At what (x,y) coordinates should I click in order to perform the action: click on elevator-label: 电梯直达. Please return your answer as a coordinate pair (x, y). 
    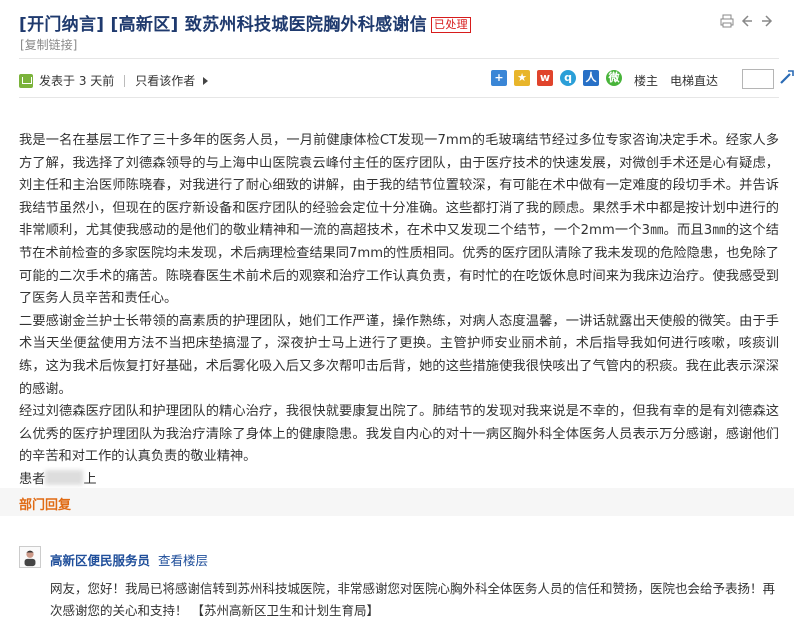
    Looking at the image, I should click on (694, 81).